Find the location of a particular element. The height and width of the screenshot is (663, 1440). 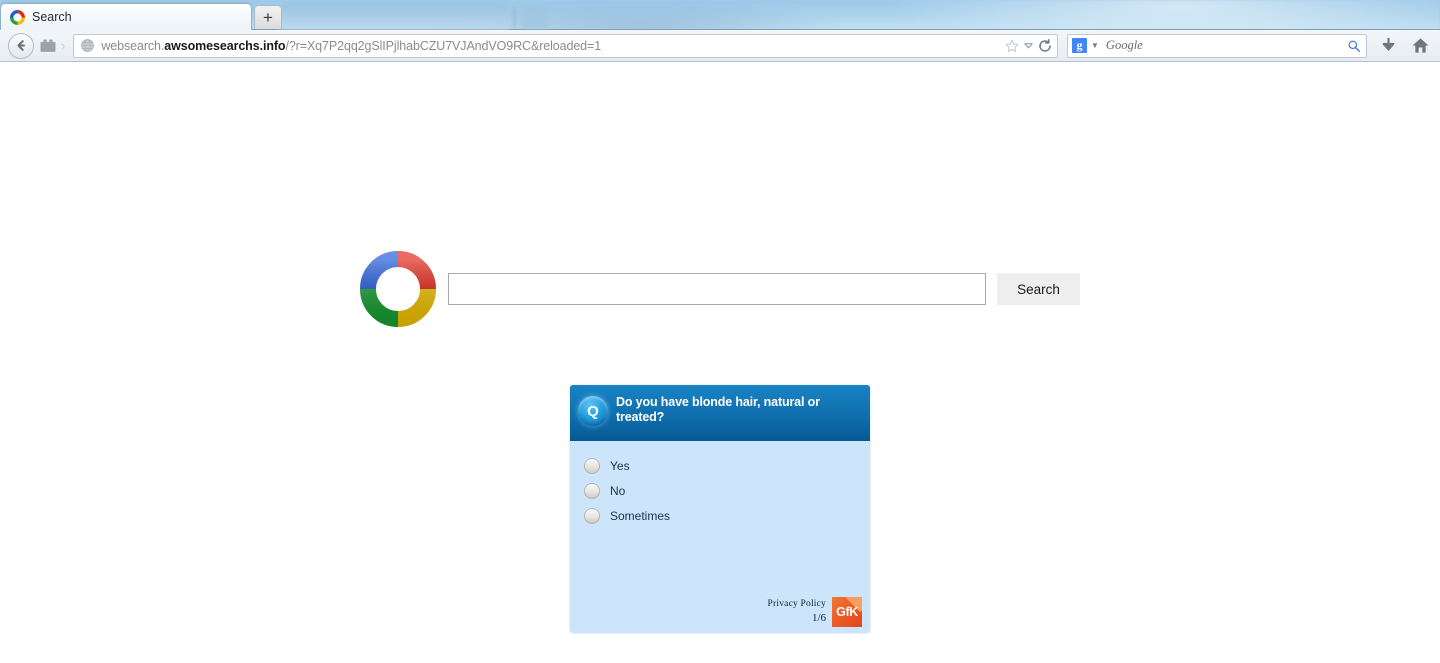

survey-footer: Privacy Policy 1/6 GfK is located at coordinates (815, 612).